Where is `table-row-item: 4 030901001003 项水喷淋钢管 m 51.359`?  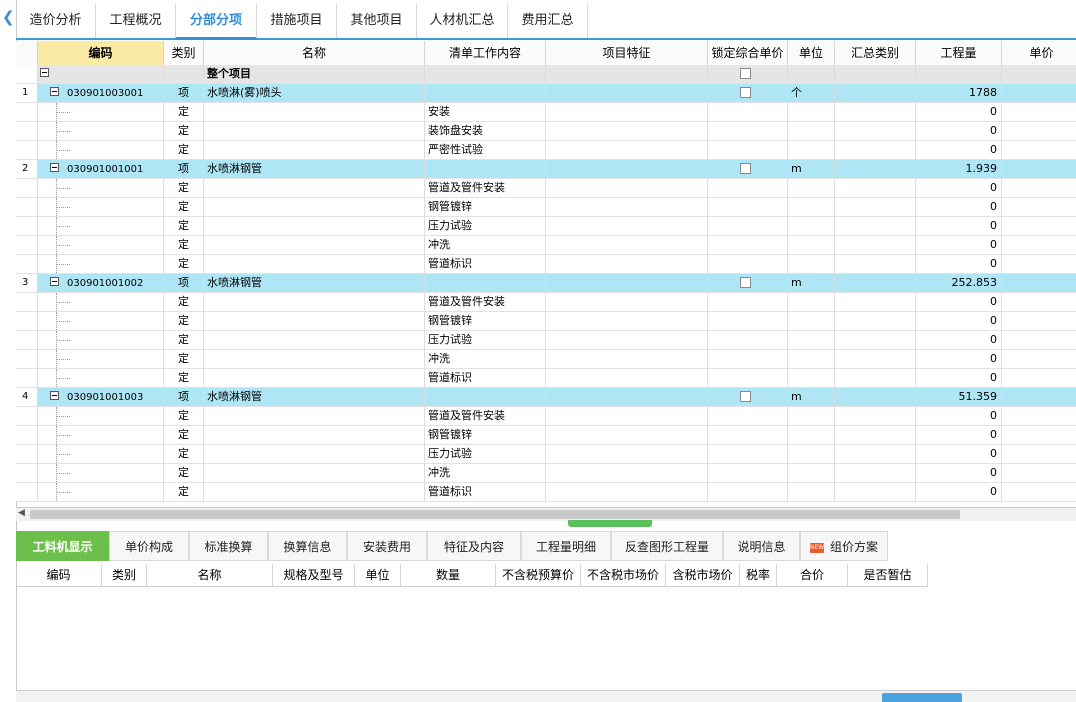
table-row-item: 4 030901001003 项水喷淋钢管 m 51.359 is located at coordinates (546, 397).